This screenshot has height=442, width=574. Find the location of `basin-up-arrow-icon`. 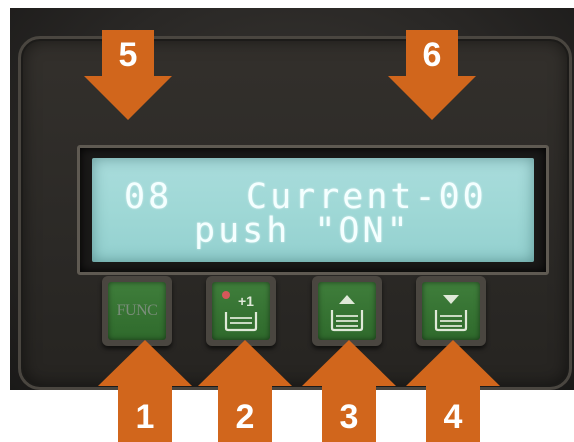

basin-up-arrow-icon is located at coordinates (347, 313).